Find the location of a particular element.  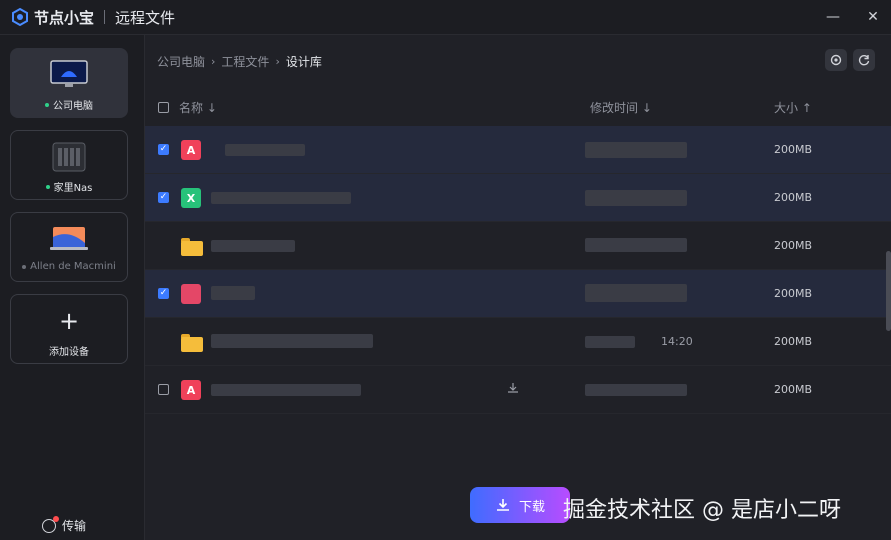

excel-file-icon: X is located at coordinates (191, 198).